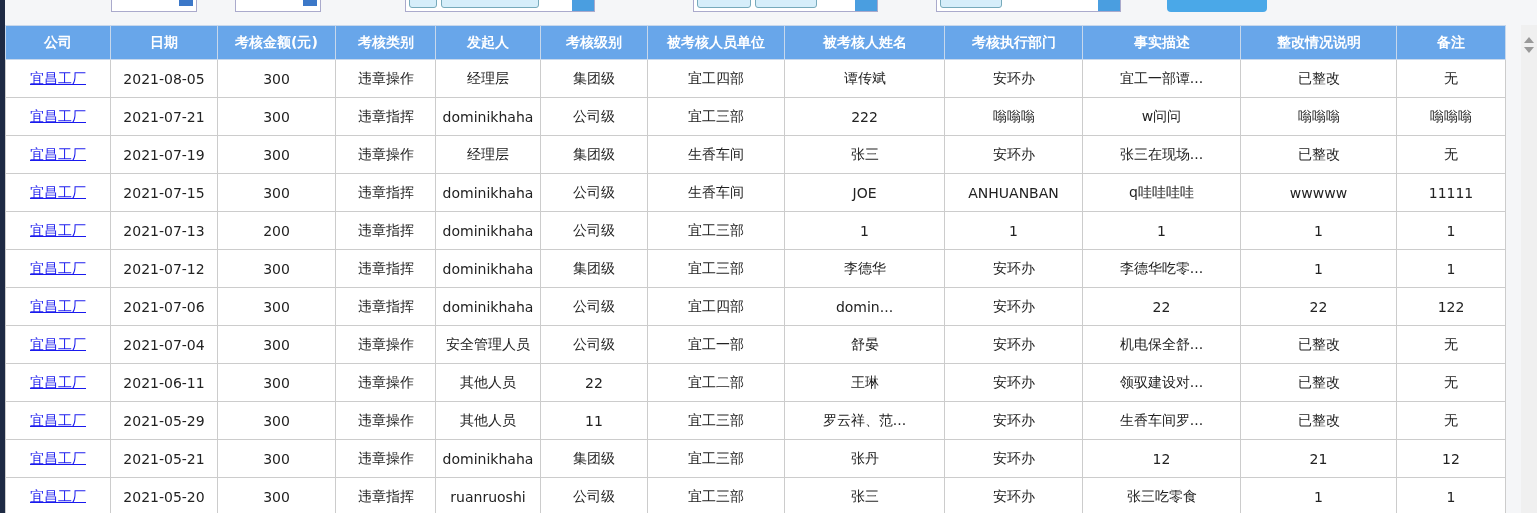 This screenshot has width=1537, height=513. Describe the element at coordinates (1318, 192) in the screenshot. I see `table-cell: wwwww` at that location.